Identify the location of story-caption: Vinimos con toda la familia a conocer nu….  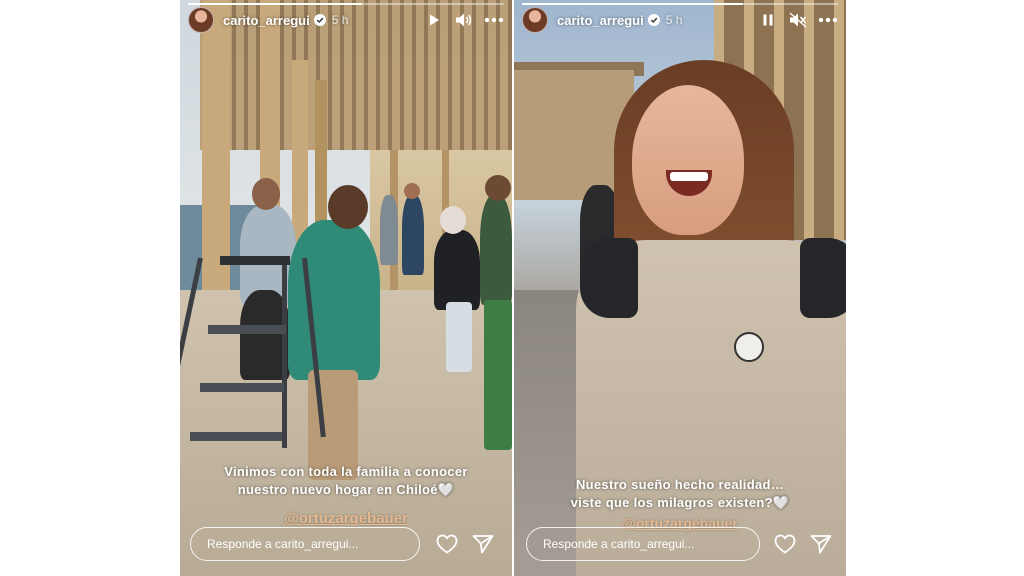
(346, 481).